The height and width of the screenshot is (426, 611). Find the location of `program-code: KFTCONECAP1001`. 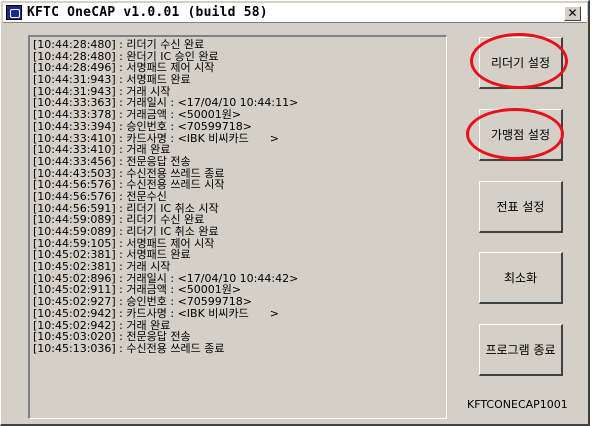

program-code: KFTCONECAP1001 is located at coordinates (517, 404).